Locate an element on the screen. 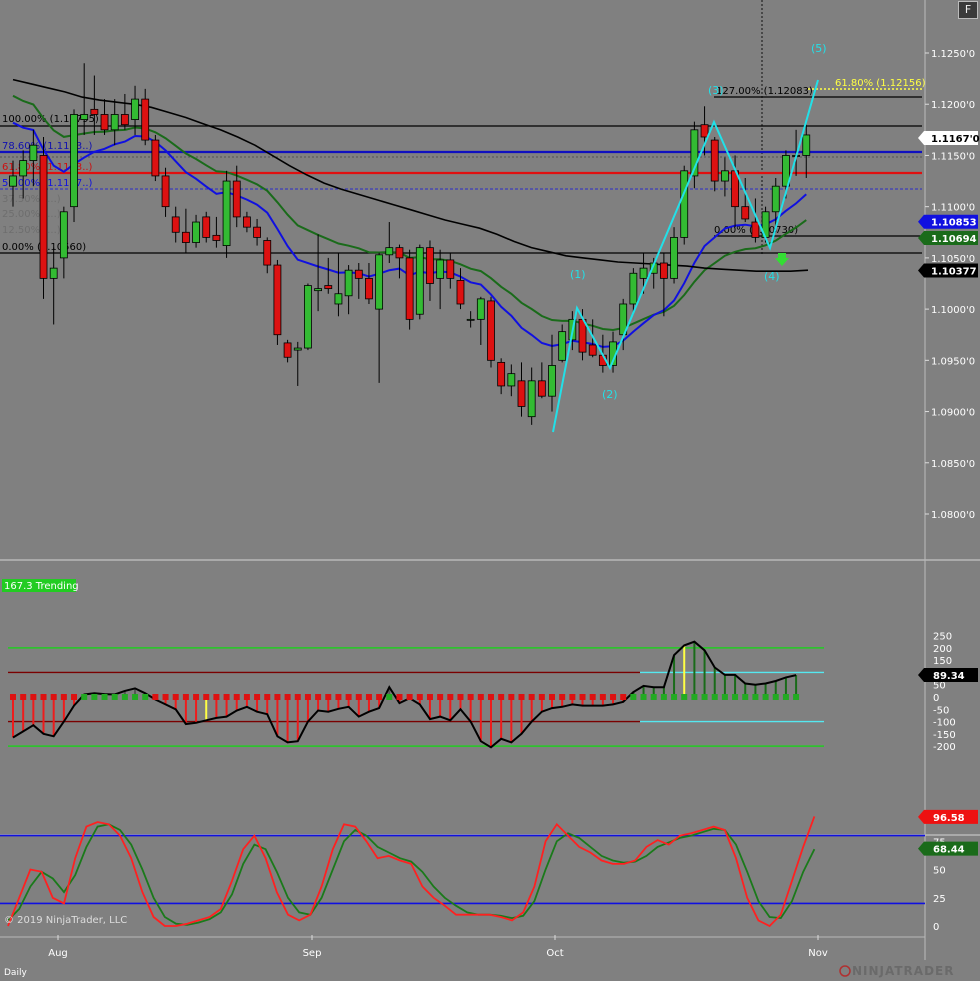  time-tick-label: Aug is located at coordinates (58, 953).